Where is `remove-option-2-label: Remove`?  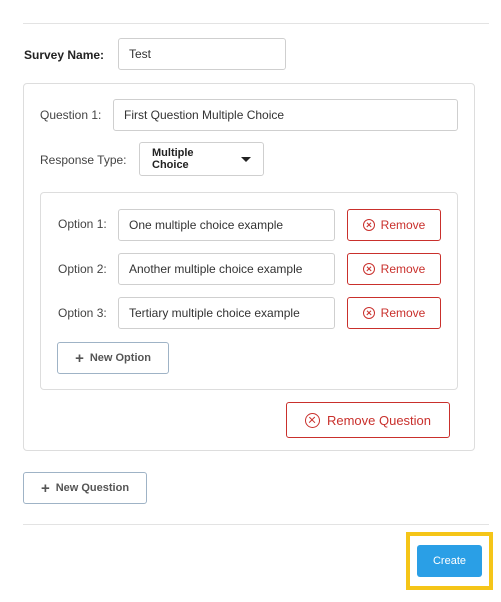
remove-option-2-label: Remove is located at coordinates (403, 269).